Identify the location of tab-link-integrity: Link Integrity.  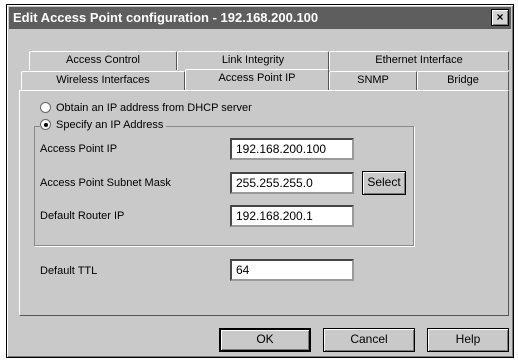
(253, 60).